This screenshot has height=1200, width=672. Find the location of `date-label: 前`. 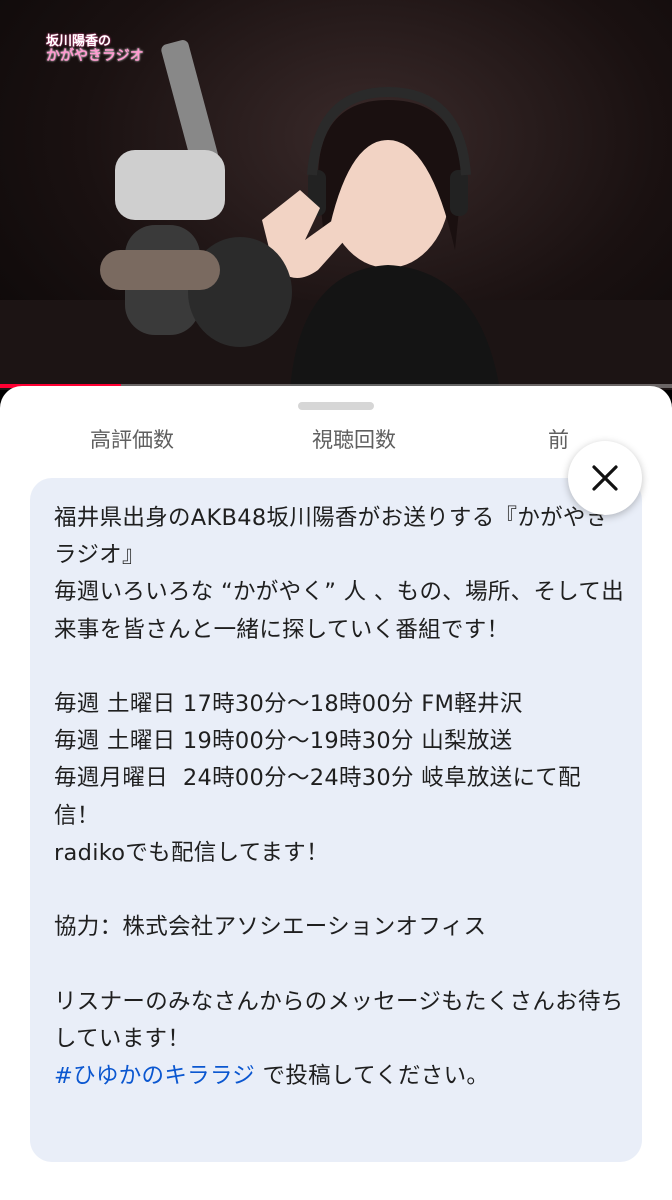

date-label: 前 is located at coordinates (558, 440).